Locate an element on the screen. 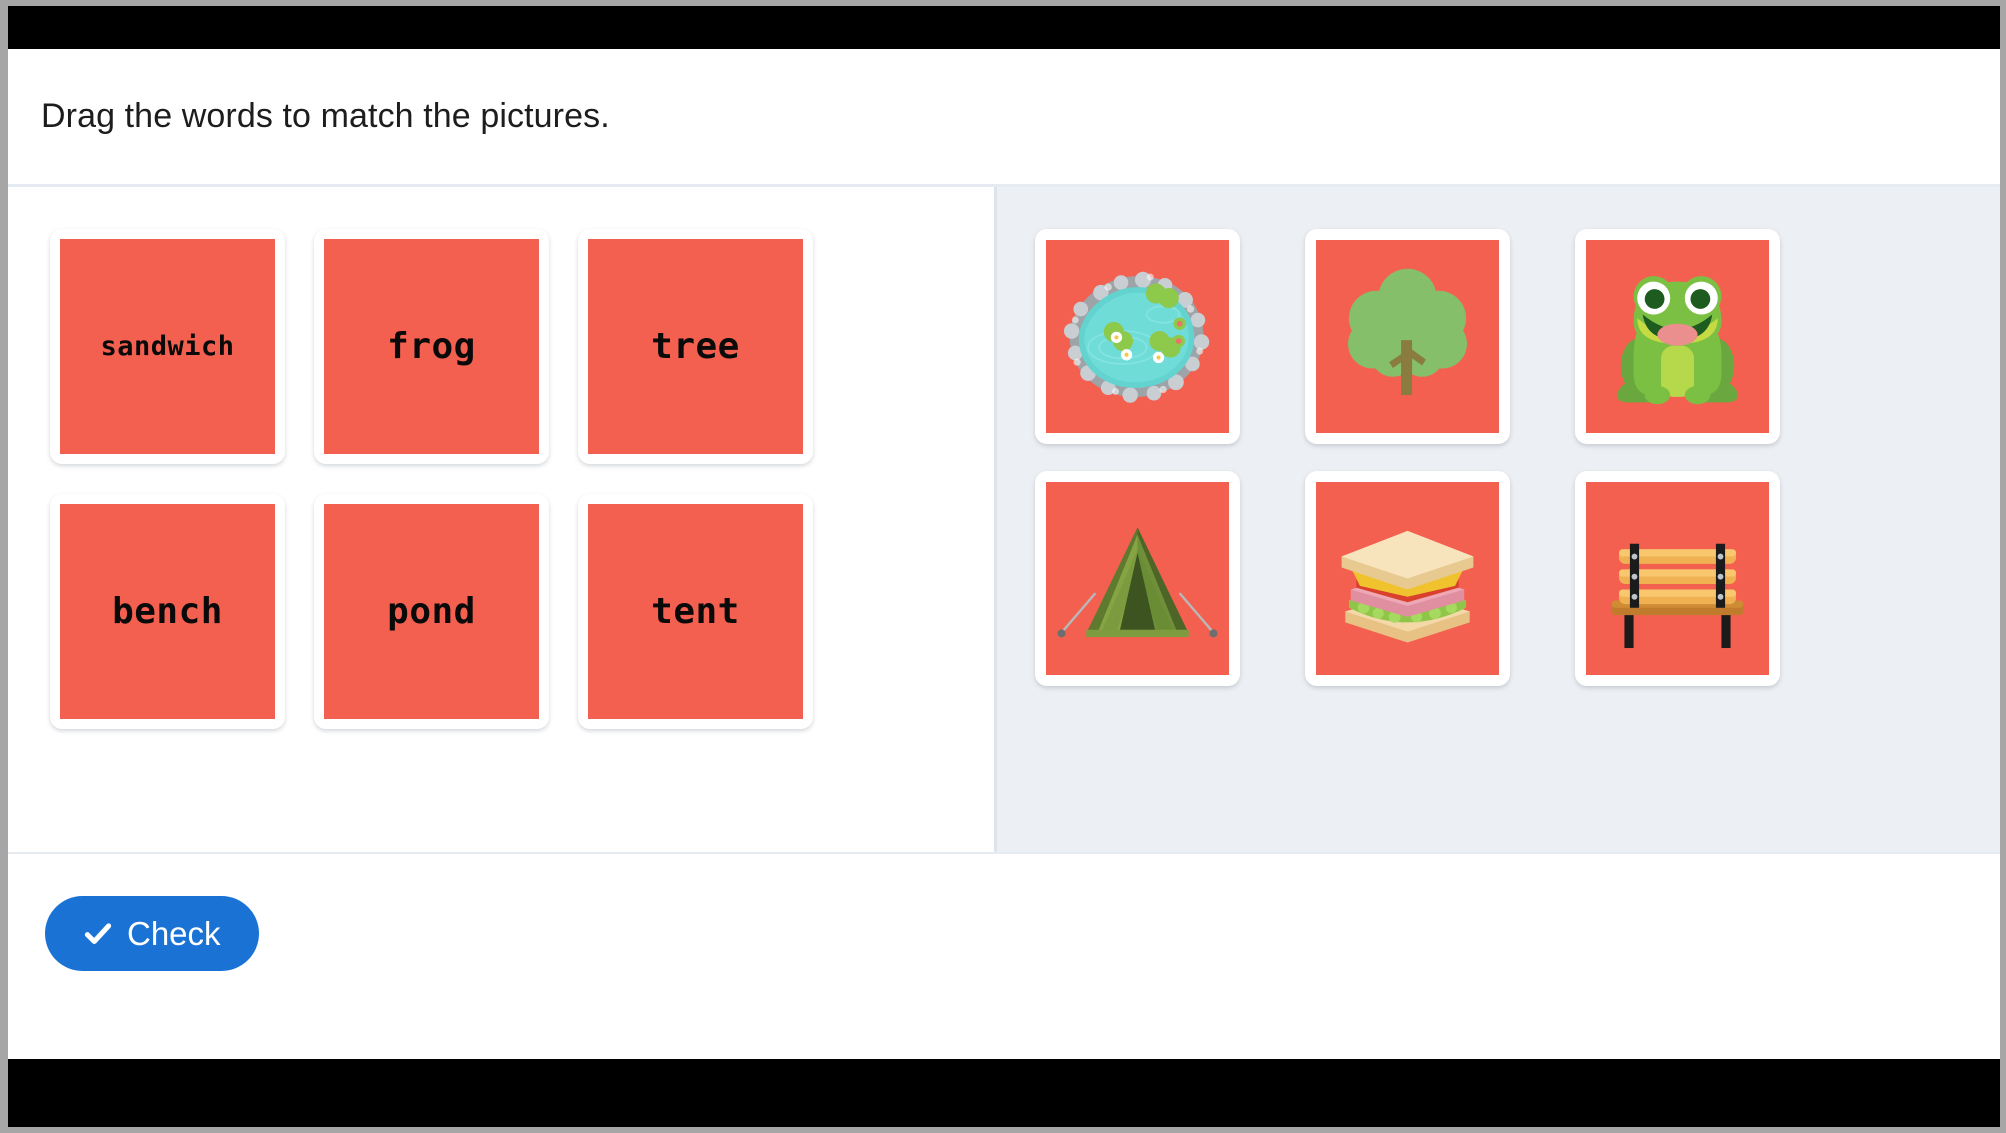  picture-card-frog is located at coordinates (1677, 336).